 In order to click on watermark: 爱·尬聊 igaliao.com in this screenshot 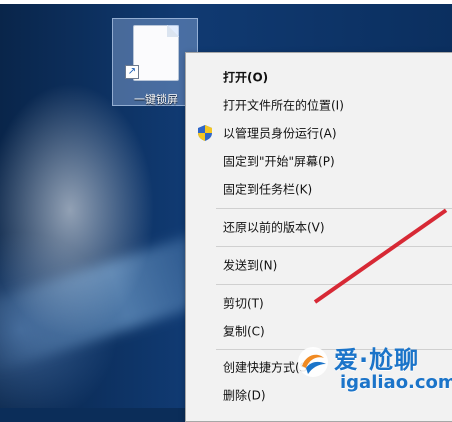, I will do `click(374, 371)`.